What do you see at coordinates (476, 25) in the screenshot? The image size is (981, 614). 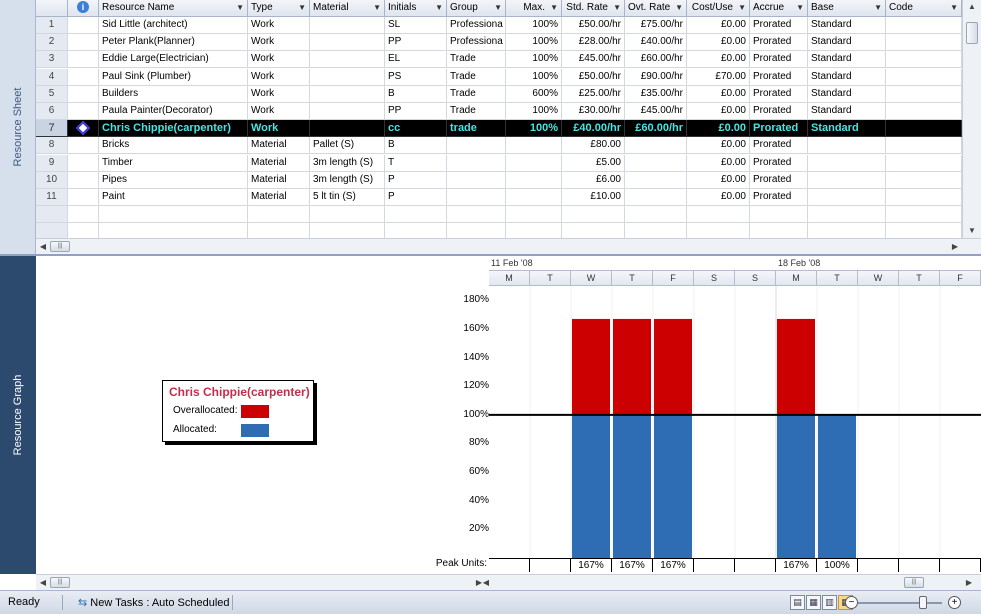 I see `cell-group: Professiona` at bounding box center [476, 25].